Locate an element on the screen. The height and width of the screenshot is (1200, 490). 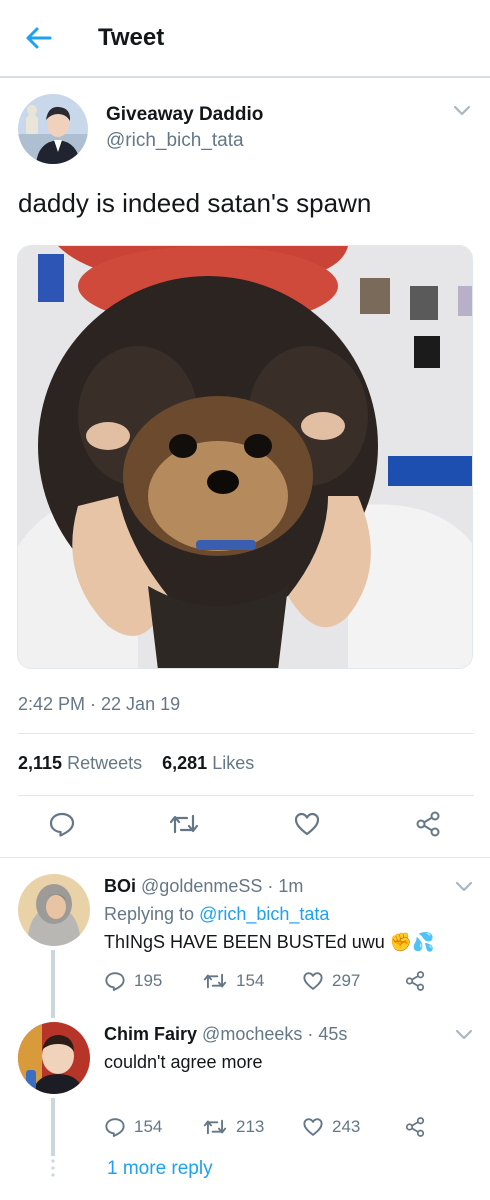
reply-button is located at coordinates (62, 824).